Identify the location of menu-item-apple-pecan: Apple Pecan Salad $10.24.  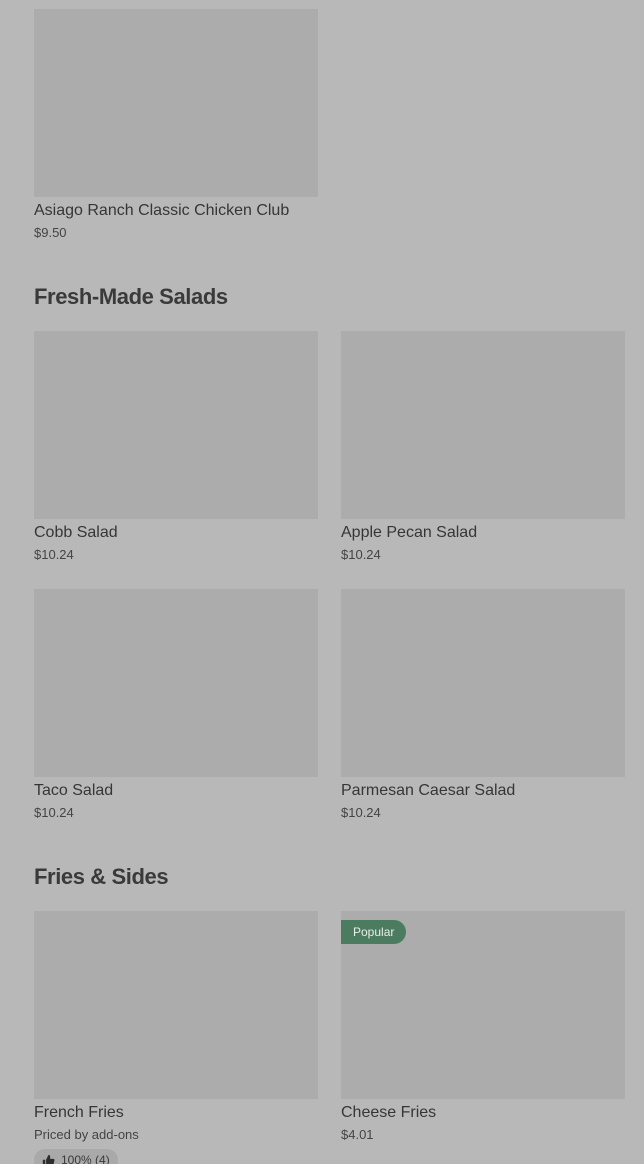
(483, 447).